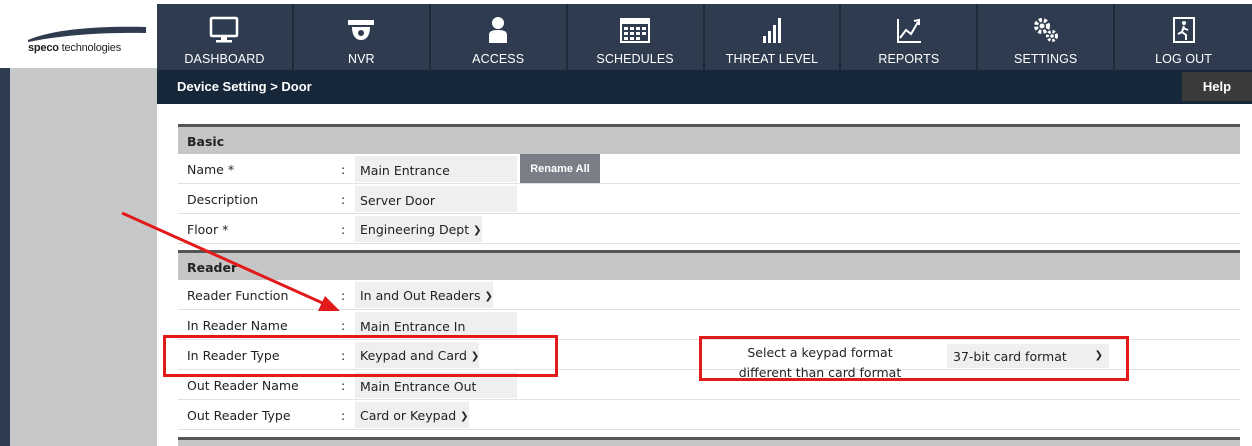 Image resolution: width=1252 pixels, height=446 pixels. What do you see at coordinates (771, 30) in the screenshot?
I see `signal-bars-icon` at bounding box center [771, 30].